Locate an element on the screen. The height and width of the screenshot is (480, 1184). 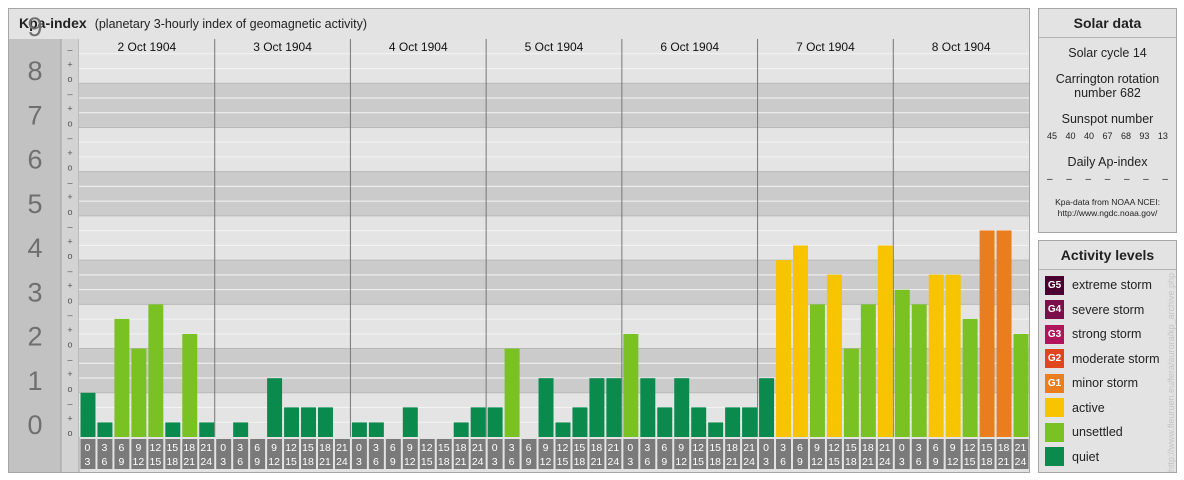
legend-item: G5 extreme storm is located at coordinates (1107, 285).